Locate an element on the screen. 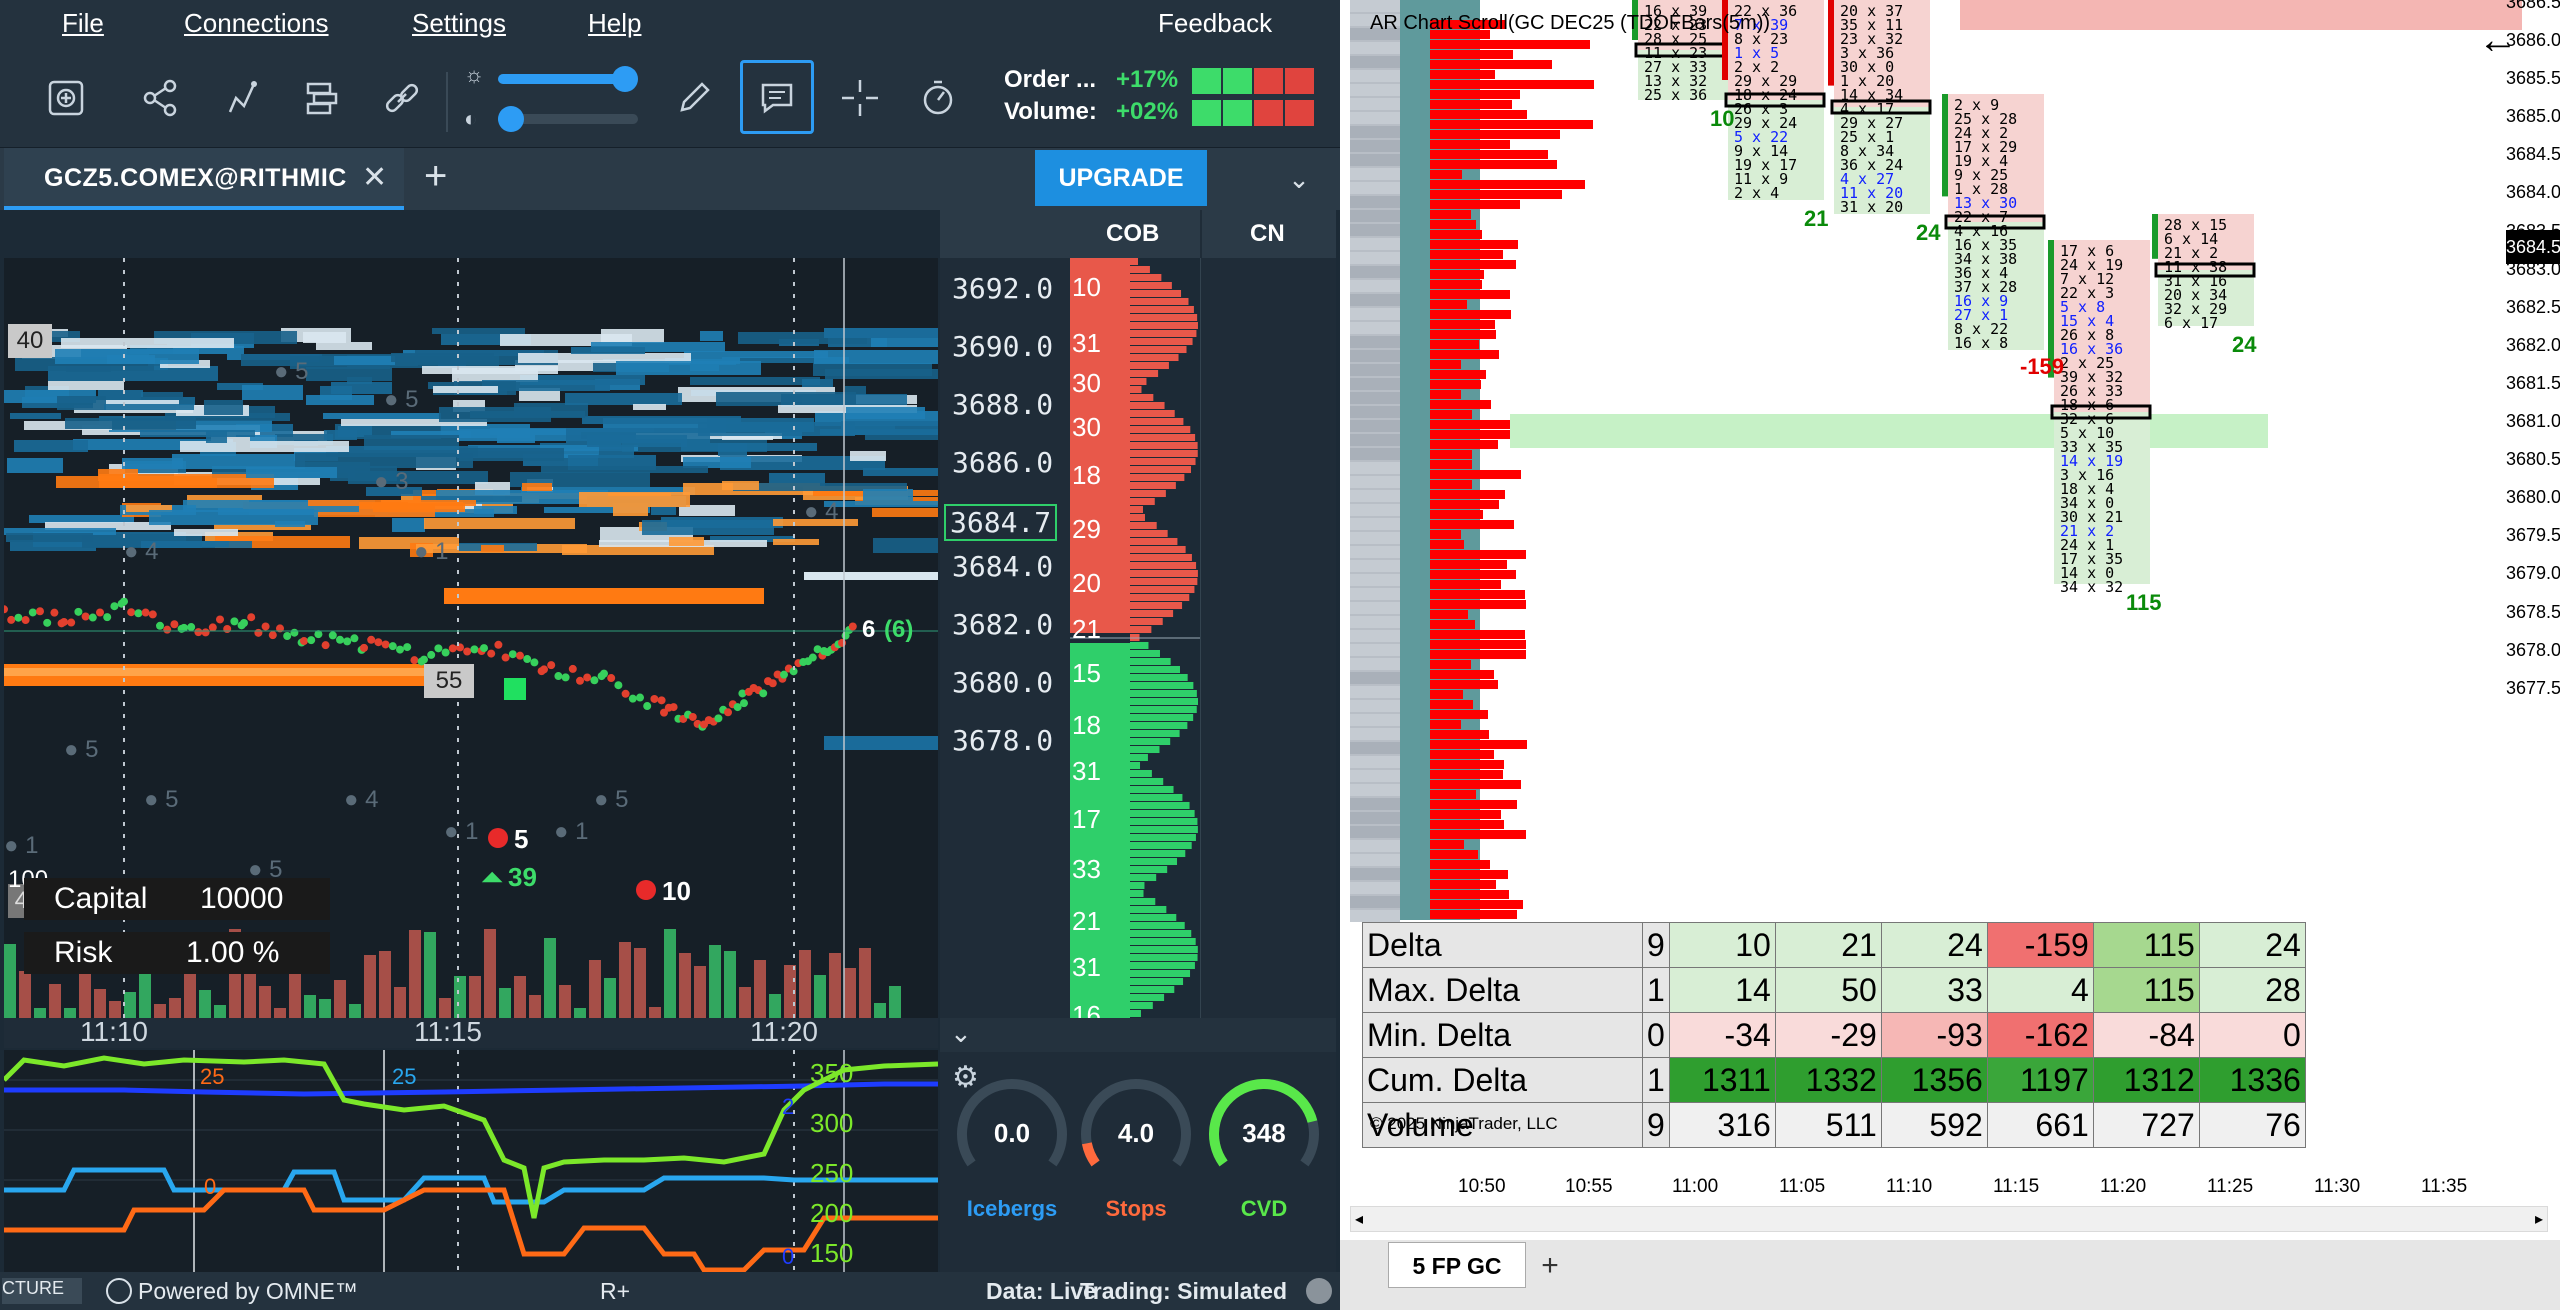 Image resolution: width=2560 pixels, height=1310 pixels. stats-row-label: Min. Delta is located at coordinates (1502, 1035).